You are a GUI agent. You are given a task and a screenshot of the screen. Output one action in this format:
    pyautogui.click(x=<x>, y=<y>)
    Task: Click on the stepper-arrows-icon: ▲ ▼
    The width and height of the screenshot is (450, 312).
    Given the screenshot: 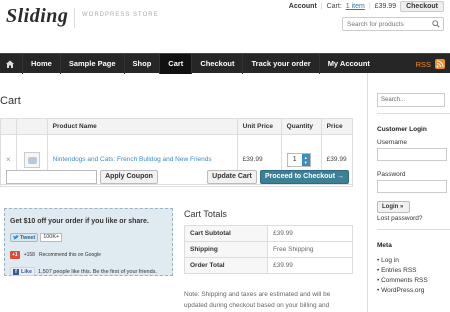 What is the action you would take?
    pyautogui.click(x=305, y=159)
    